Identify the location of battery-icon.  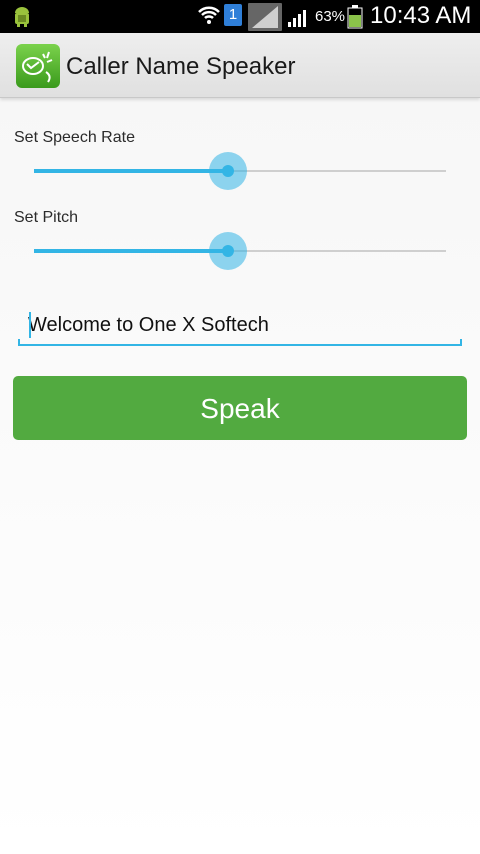
(355, 17).